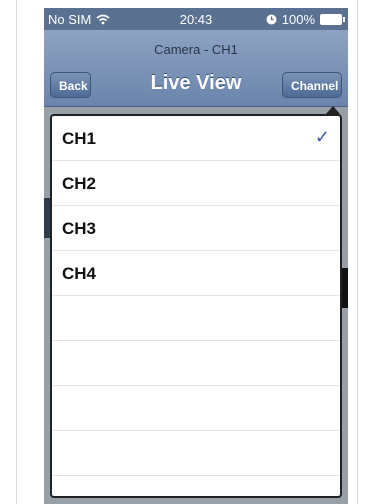 Image resolution: width=374 pixels, height=504 pixels. What do you see at coordinates (196, 19) in the screenshot?
I see `status-bar: No SIM 20:43 100%` at bounding box center [196, 19].